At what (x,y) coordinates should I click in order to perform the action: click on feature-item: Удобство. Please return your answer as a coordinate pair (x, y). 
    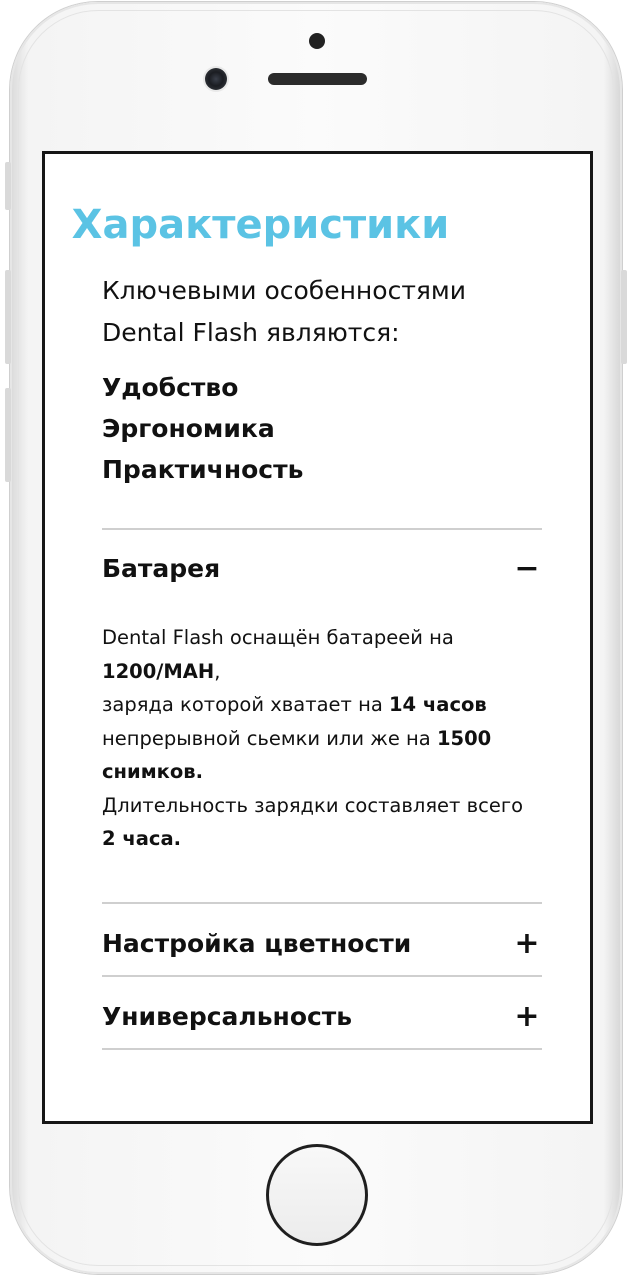
    Looking at the image, I should click on (170, 387).